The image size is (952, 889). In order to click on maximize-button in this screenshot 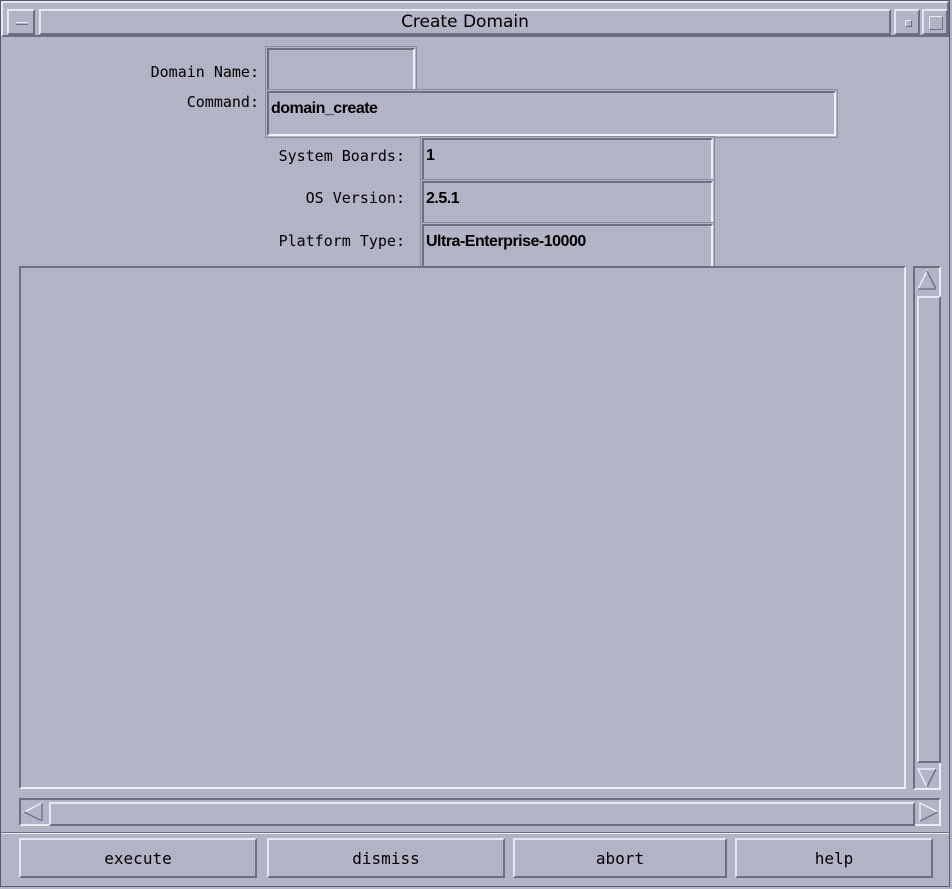, I will do `click(935, 22)`.